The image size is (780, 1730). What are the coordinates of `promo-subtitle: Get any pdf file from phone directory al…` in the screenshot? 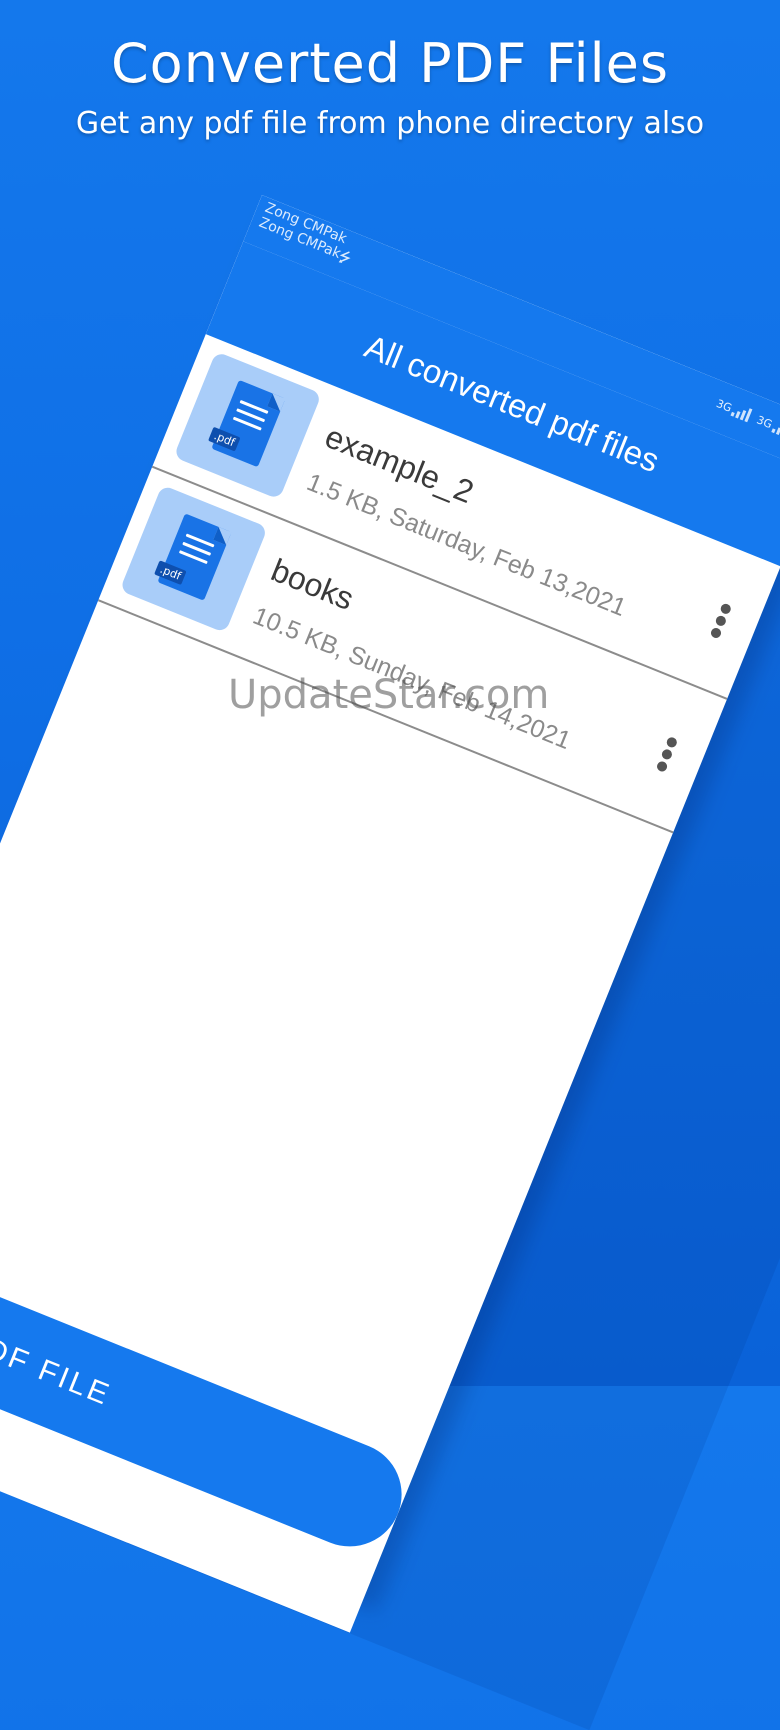 It's located at (390, 123).